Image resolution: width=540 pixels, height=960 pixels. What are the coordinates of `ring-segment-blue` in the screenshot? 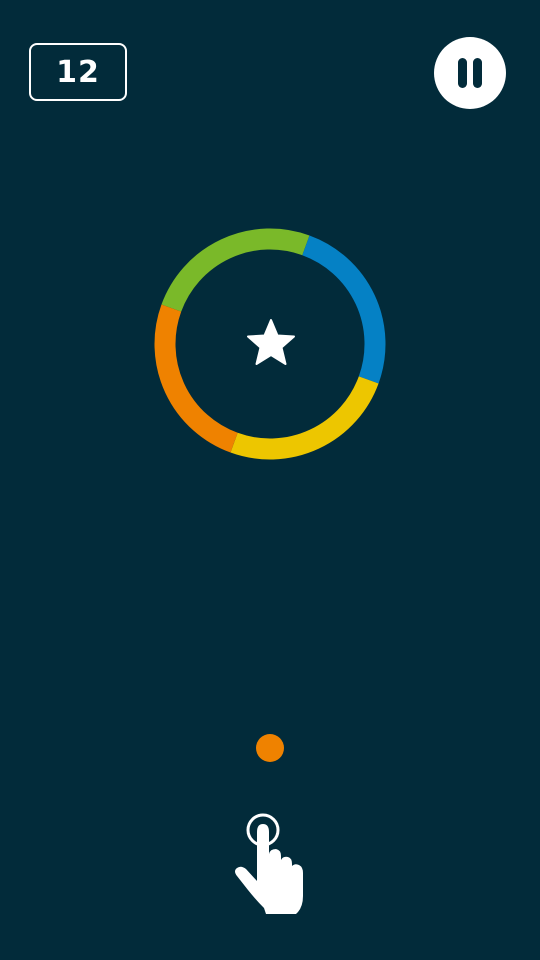 It's located at (344, 309).